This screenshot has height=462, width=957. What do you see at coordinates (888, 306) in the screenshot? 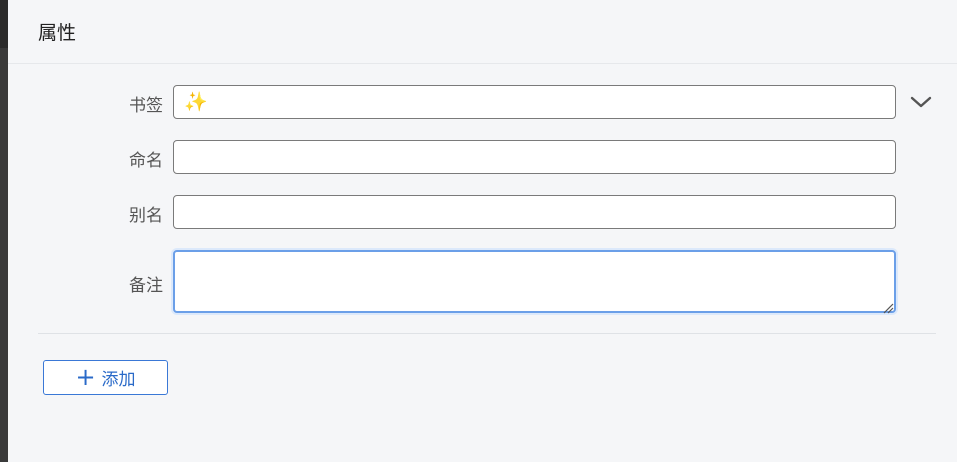
I see `resize-grip-icon` at bounding box center [888, 306].